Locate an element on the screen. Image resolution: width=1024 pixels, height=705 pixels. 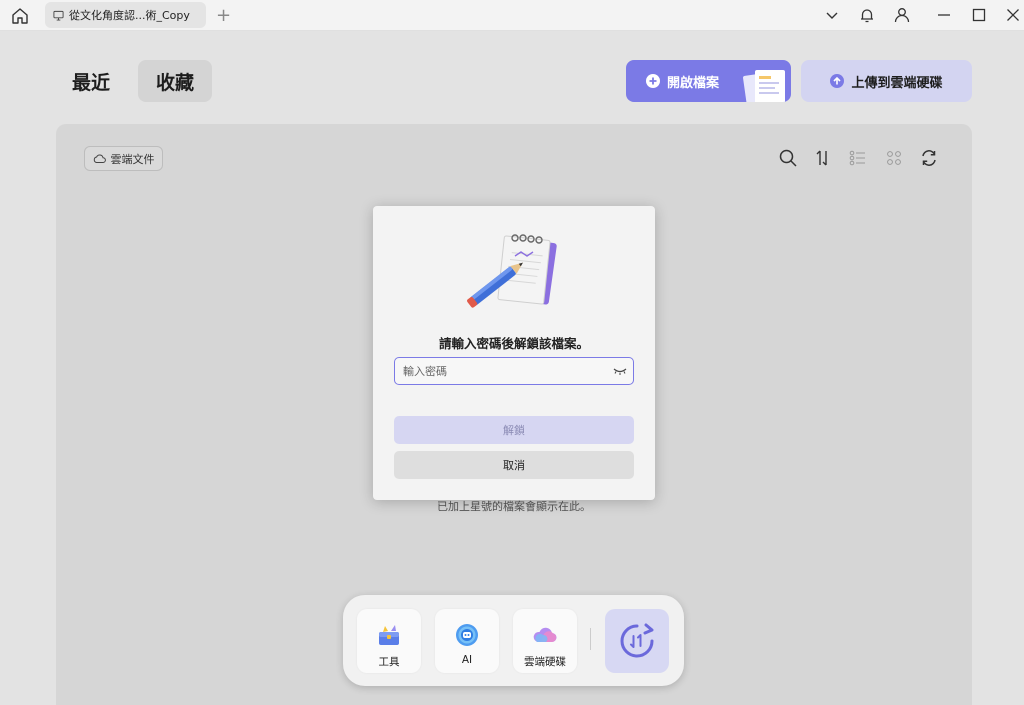
plus-circle-icon is located at coordinates (653, 81).